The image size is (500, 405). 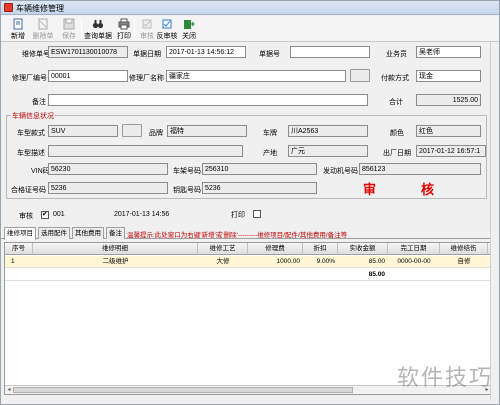 What do you see at coordinates (397, 133) in the screenshot?
I see `color-label: 颜色` at bounding box center [397, 133].